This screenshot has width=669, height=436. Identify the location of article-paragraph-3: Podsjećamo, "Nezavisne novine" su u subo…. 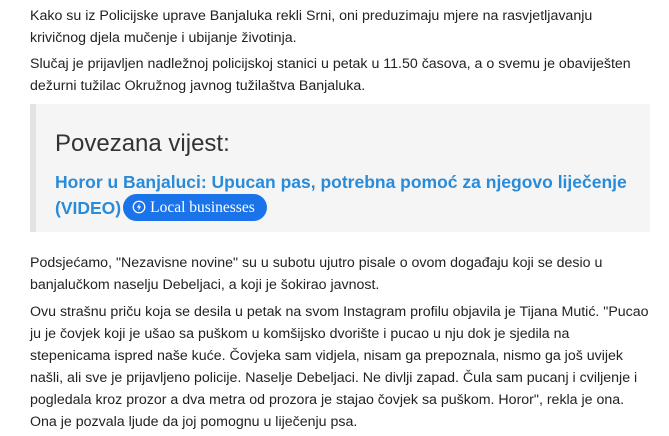
(316, 274).